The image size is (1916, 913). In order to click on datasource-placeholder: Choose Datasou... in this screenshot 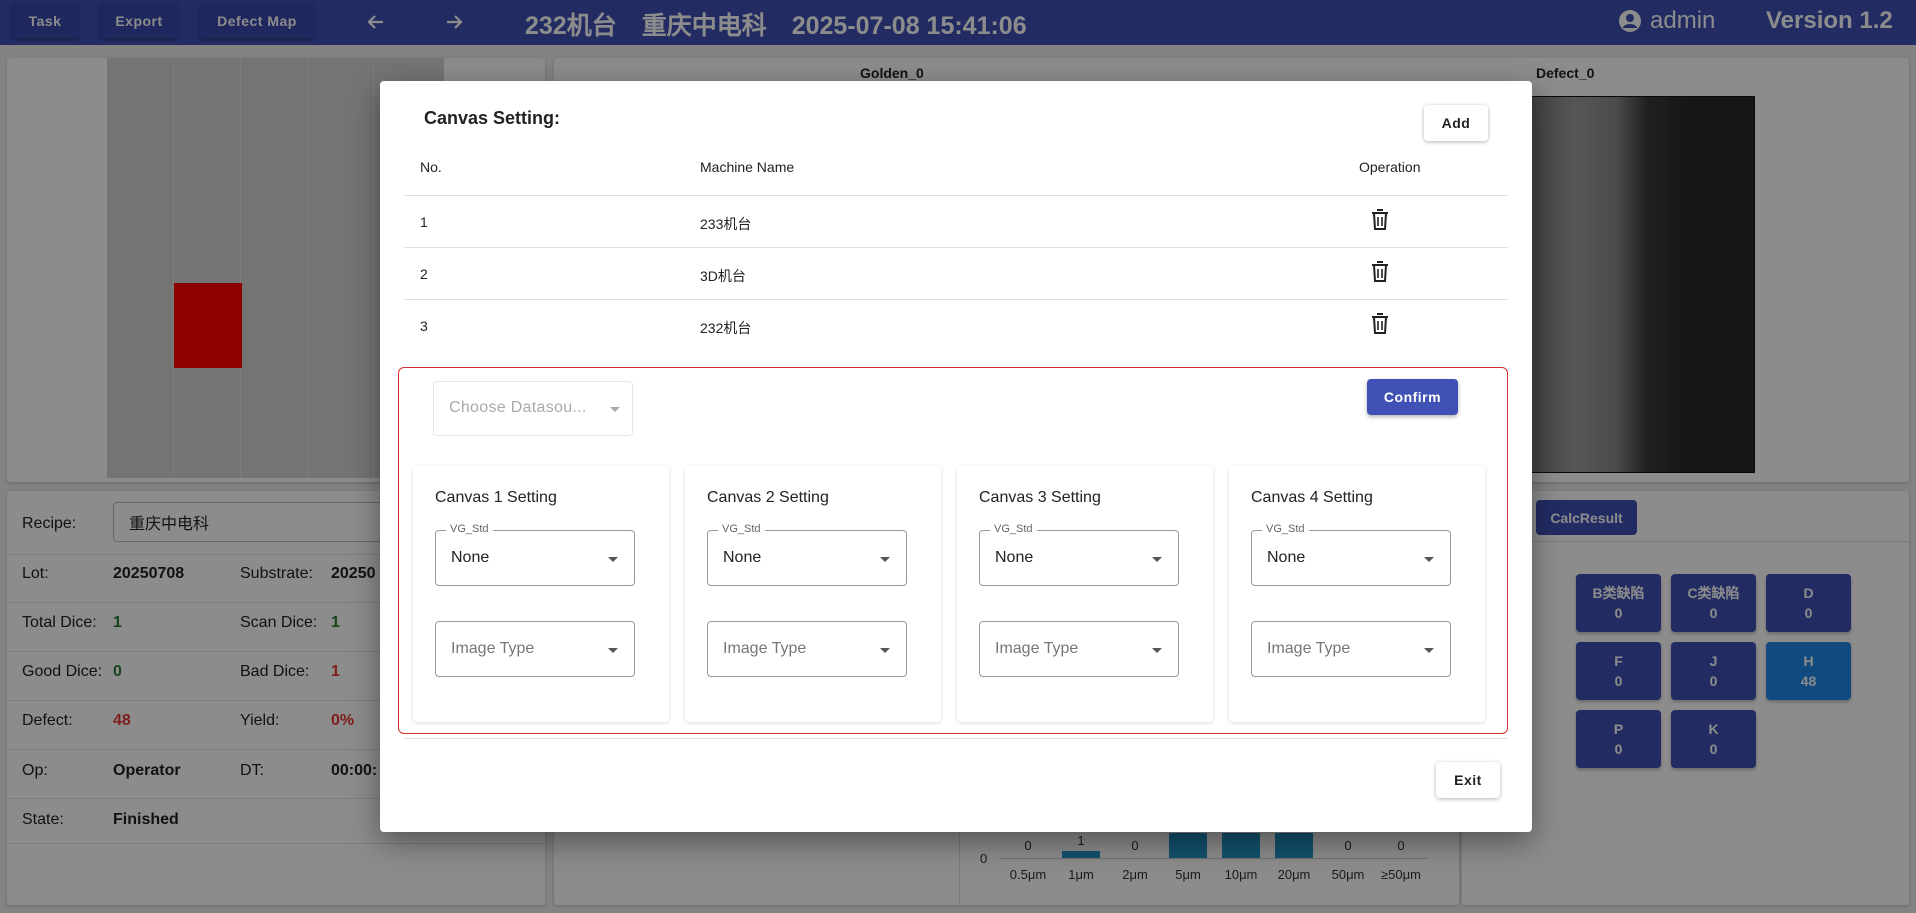, I will do `click(518, 407)`.